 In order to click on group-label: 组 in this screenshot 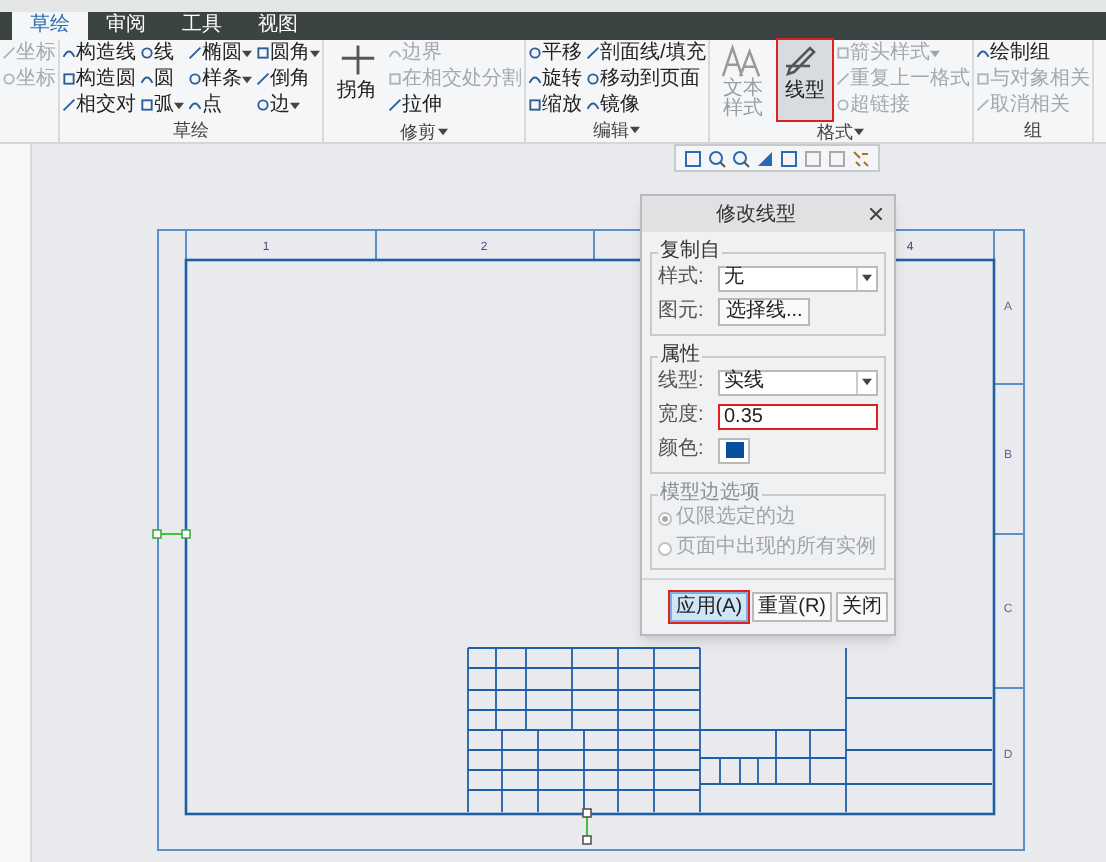, I will do `click(1032, 130)`.